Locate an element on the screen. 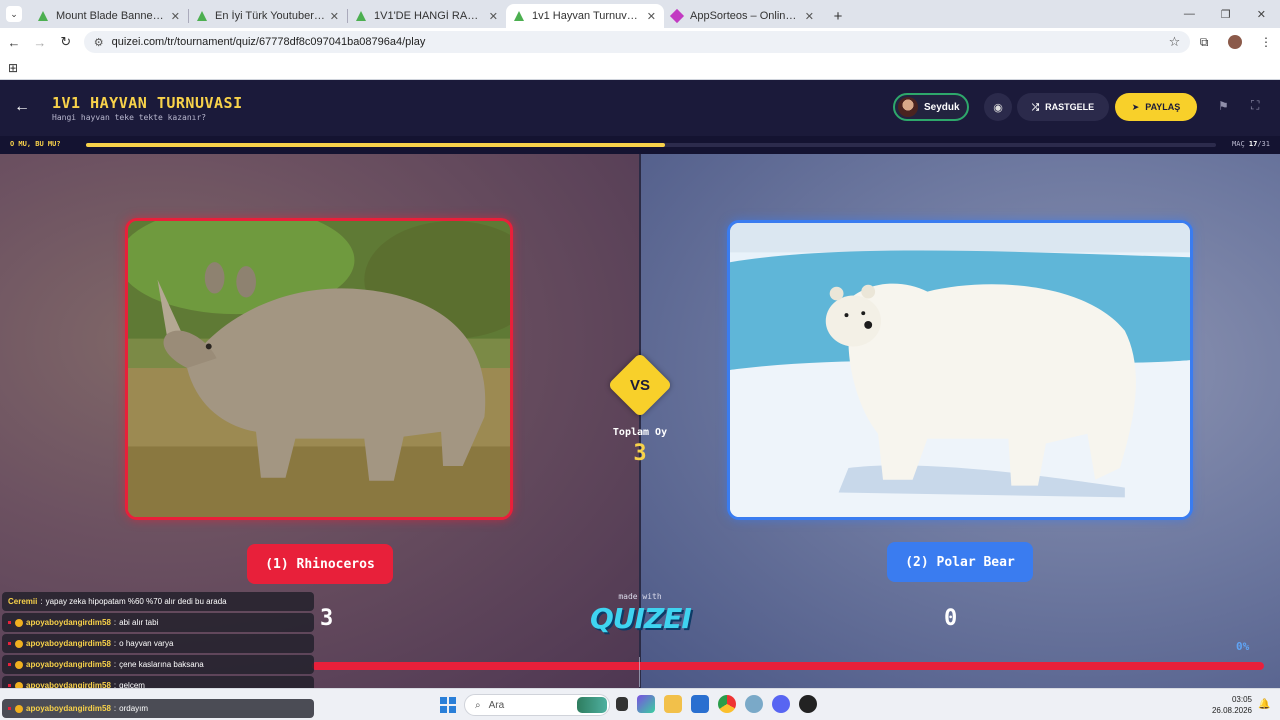 The height and width of the screenshot is (720, 1280). report-flag-icon: ⚑ is located at coordinates (1223, 106).